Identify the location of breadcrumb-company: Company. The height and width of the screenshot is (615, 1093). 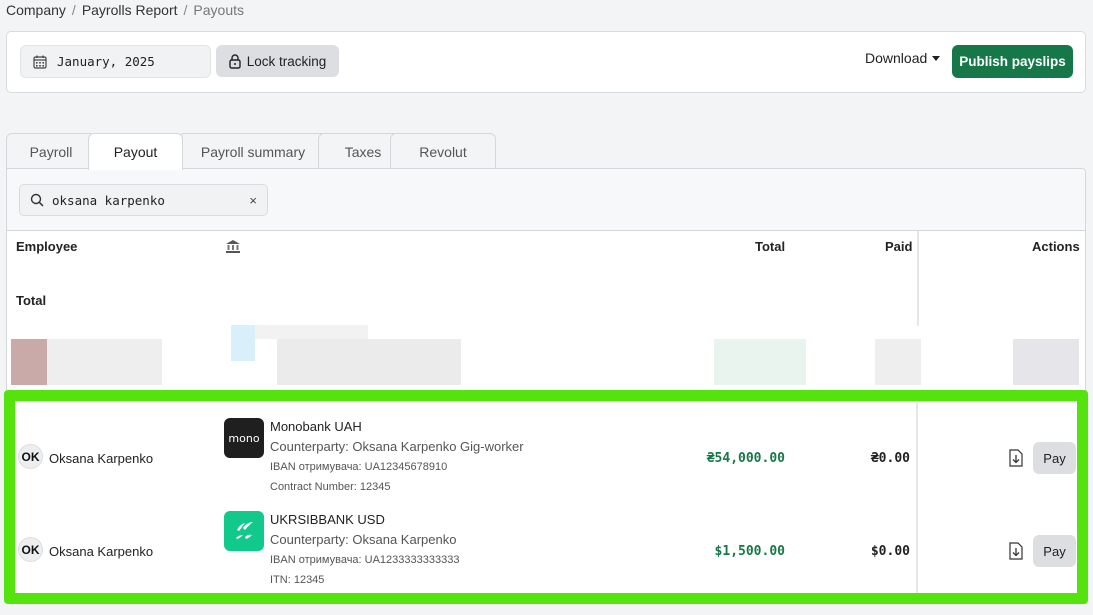
(36, 10).